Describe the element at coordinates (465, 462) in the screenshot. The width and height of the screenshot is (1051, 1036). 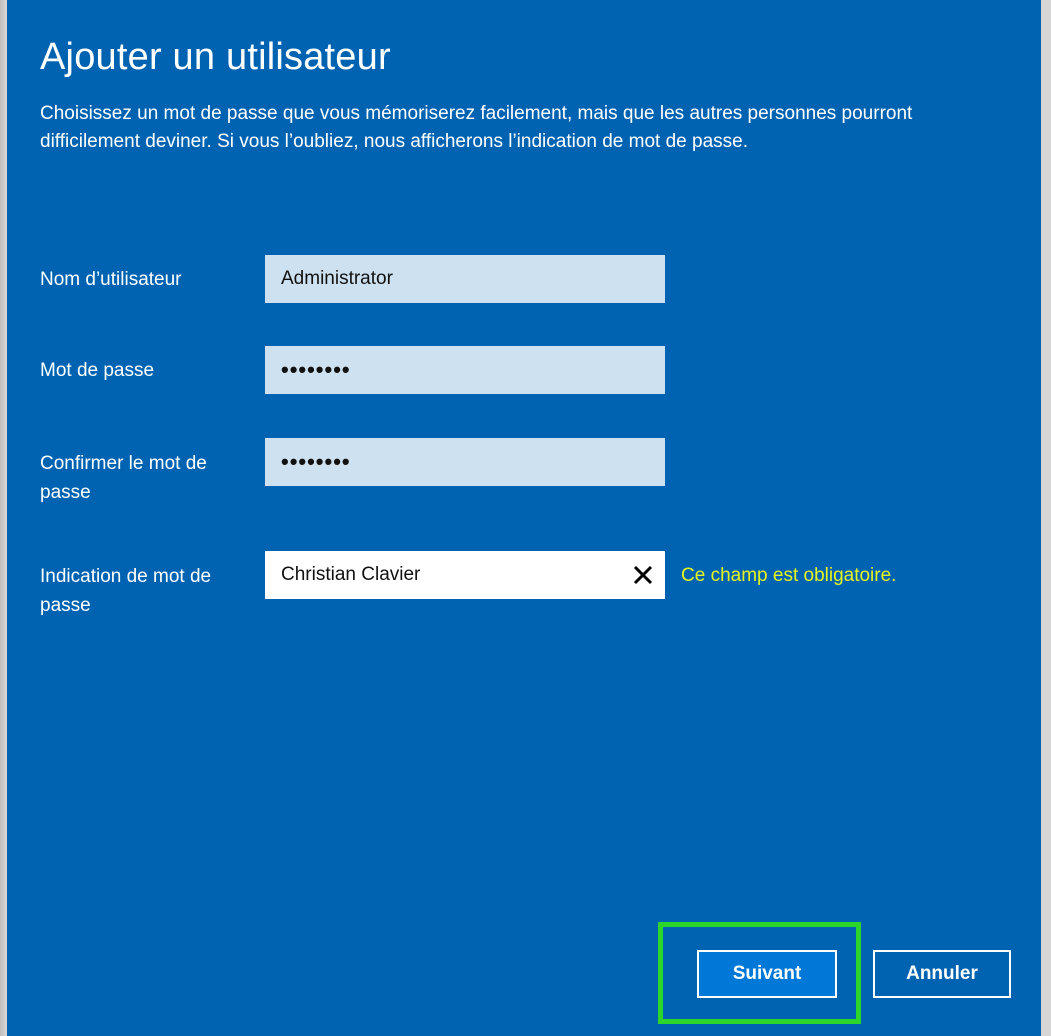
I see `confirm-password-field: ••••••••` at that location.